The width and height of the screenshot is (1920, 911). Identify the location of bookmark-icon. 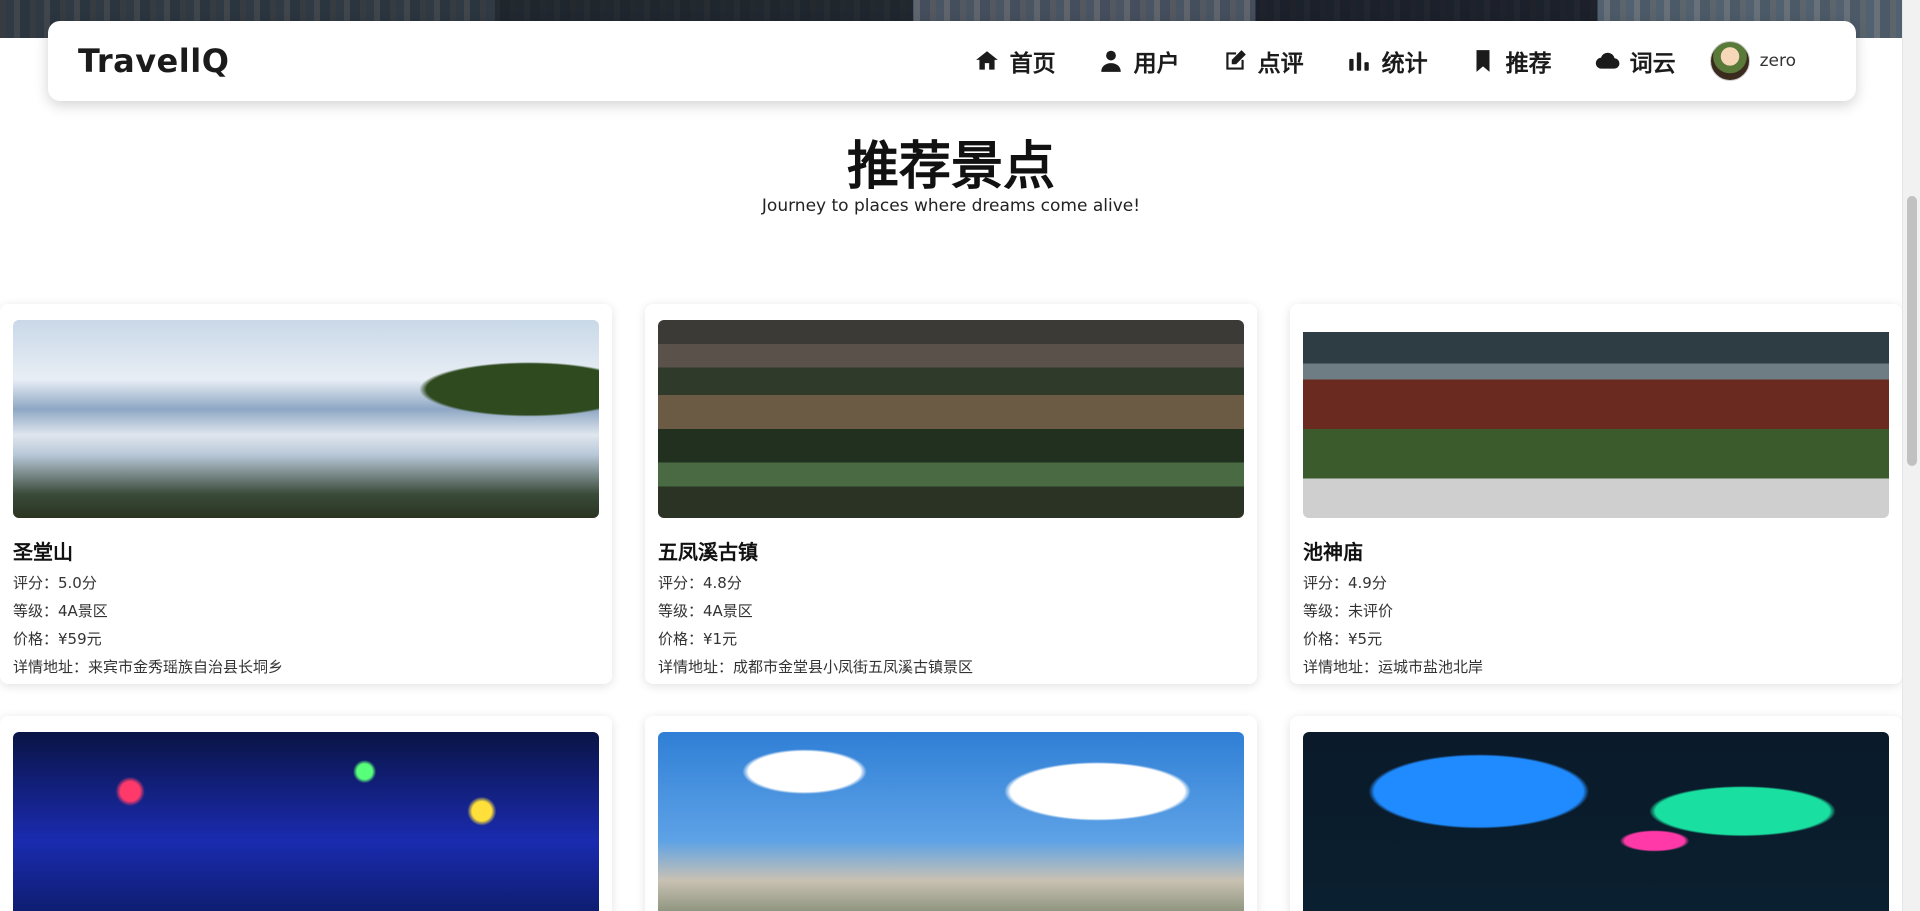
(1483, 61).